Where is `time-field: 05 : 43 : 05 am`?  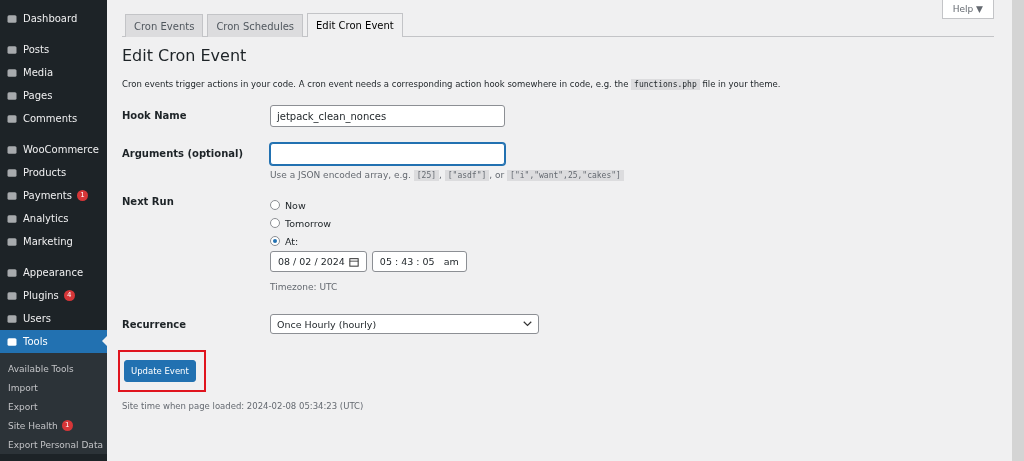 time-field: 05 : 43 : 05 am is located at coordinates (419, 261).